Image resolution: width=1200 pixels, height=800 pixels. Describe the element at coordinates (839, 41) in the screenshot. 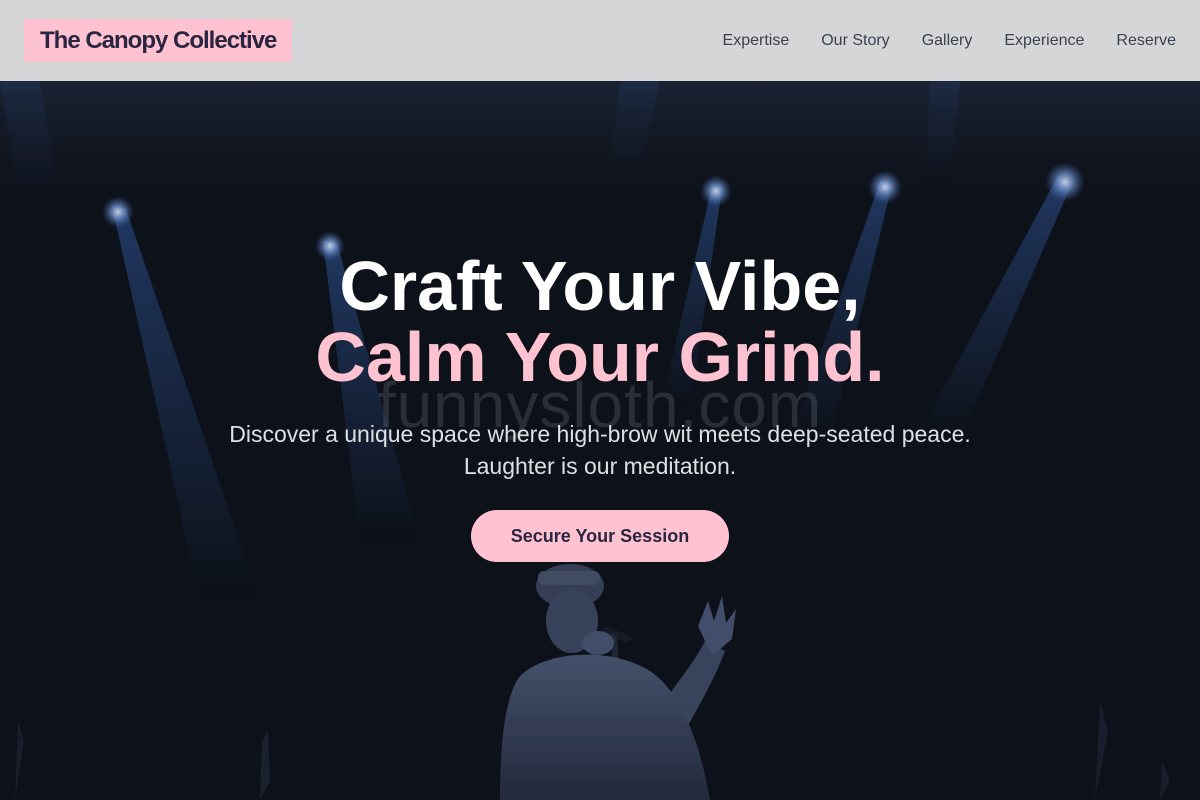

I see `nav-link-our-story: Our Story` at that location.